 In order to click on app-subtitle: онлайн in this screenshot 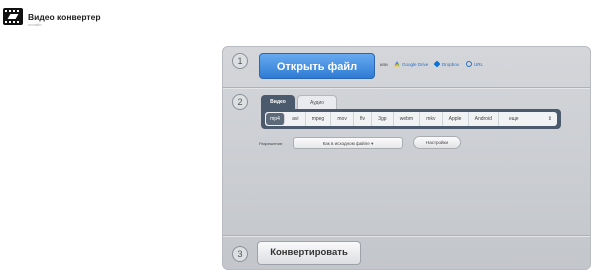, I will do `click(35, 24)`.